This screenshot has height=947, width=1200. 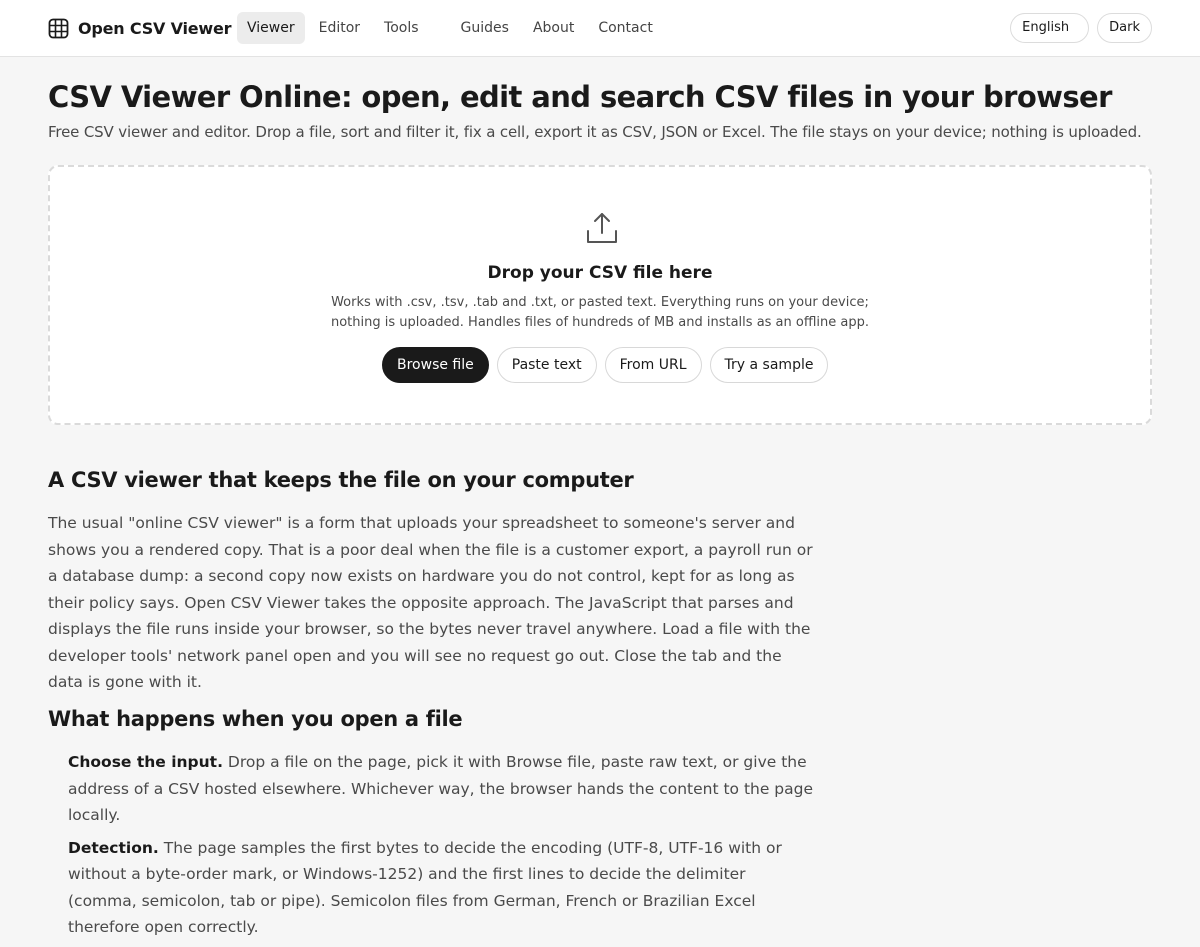 I want to click on dropzone-title: Drop your CSV file here, so click(x=600, y=273).